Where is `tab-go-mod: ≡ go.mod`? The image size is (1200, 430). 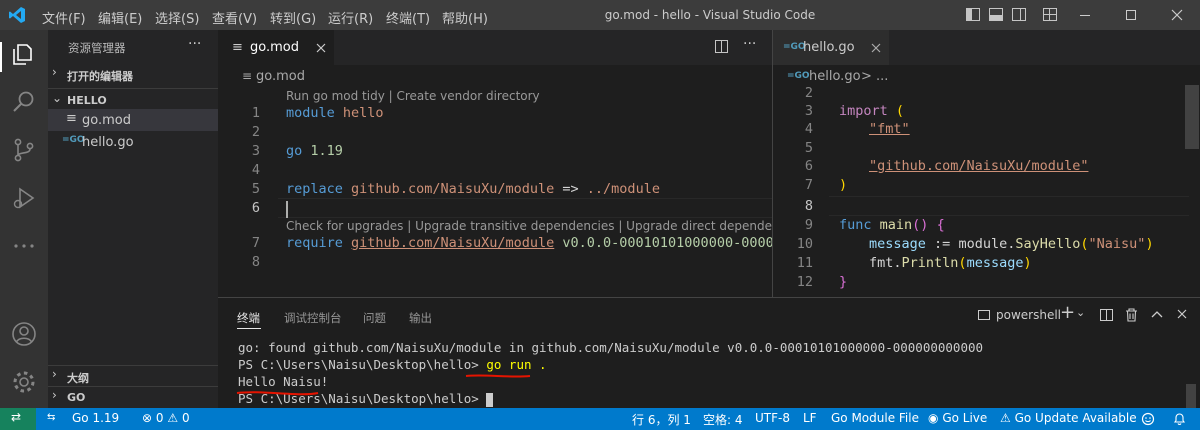 tab-go-mod: ≡ go.mod is located at coordinates (276, 47).